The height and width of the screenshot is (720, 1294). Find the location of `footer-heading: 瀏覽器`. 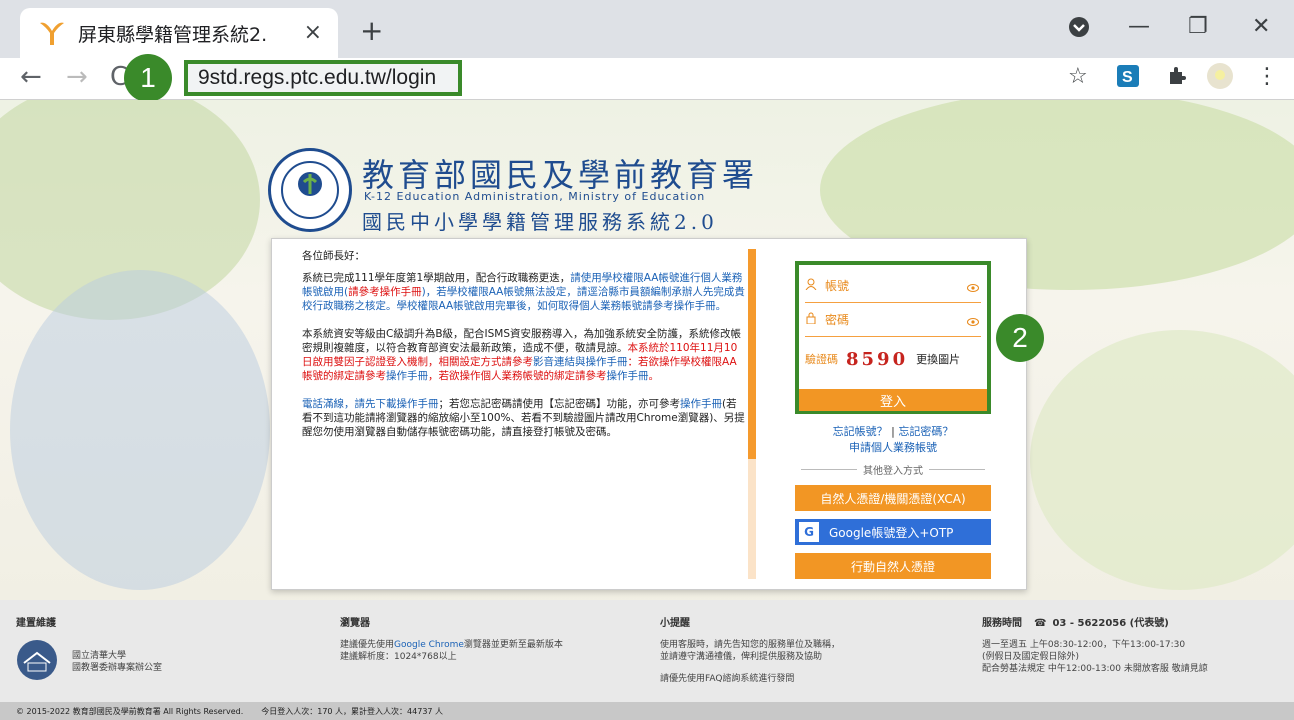

footer-heading: 瀏覽器 is located at coordinates (355, 623).